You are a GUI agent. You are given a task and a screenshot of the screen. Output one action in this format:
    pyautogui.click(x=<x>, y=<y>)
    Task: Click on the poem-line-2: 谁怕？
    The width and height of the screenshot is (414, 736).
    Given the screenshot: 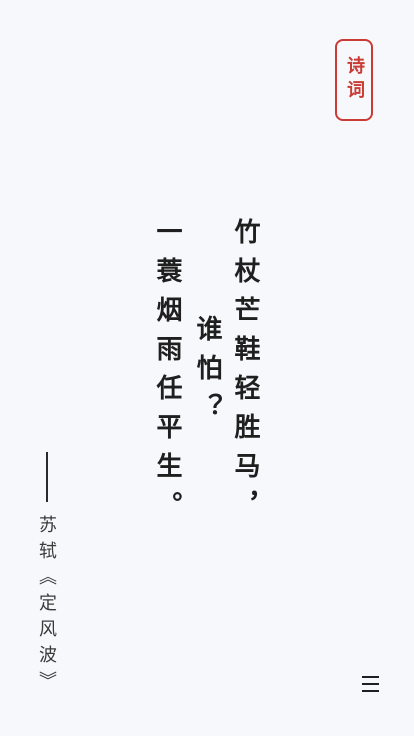 What is the action you would take?
    pyautogui.click(x=207, y=373)
    